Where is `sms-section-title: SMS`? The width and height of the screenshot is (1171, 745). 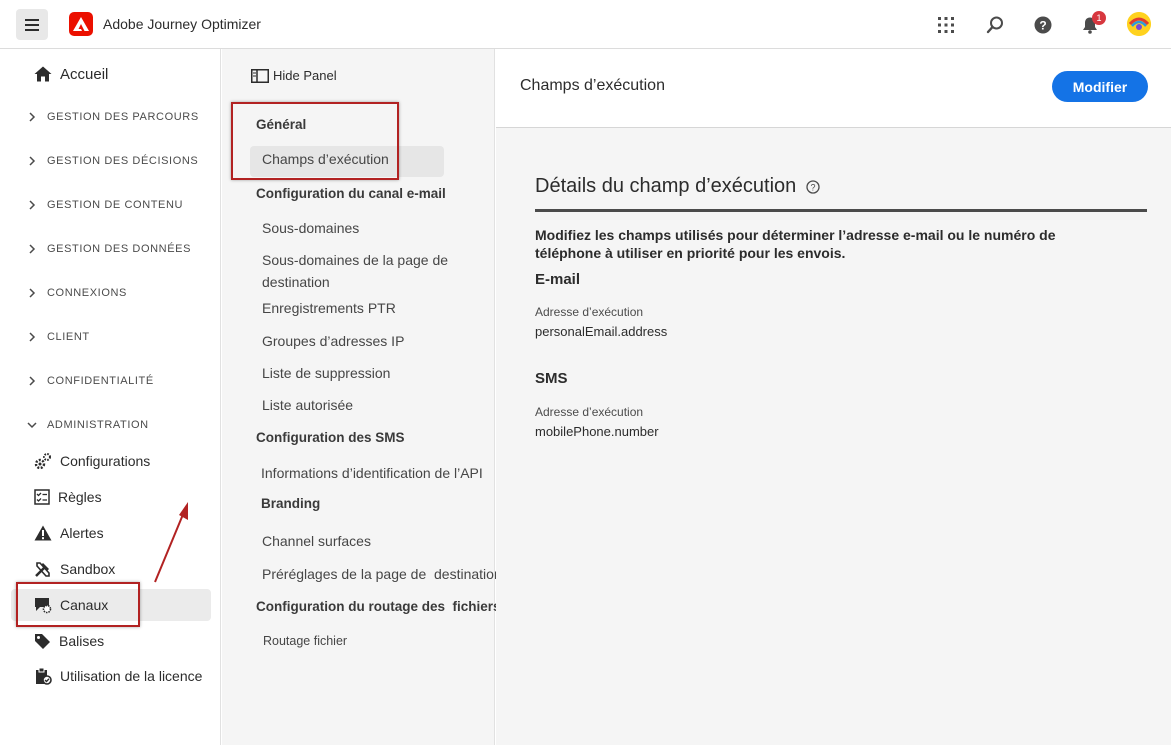
sms-section-title: SMS is located at coordinates (551, 378).